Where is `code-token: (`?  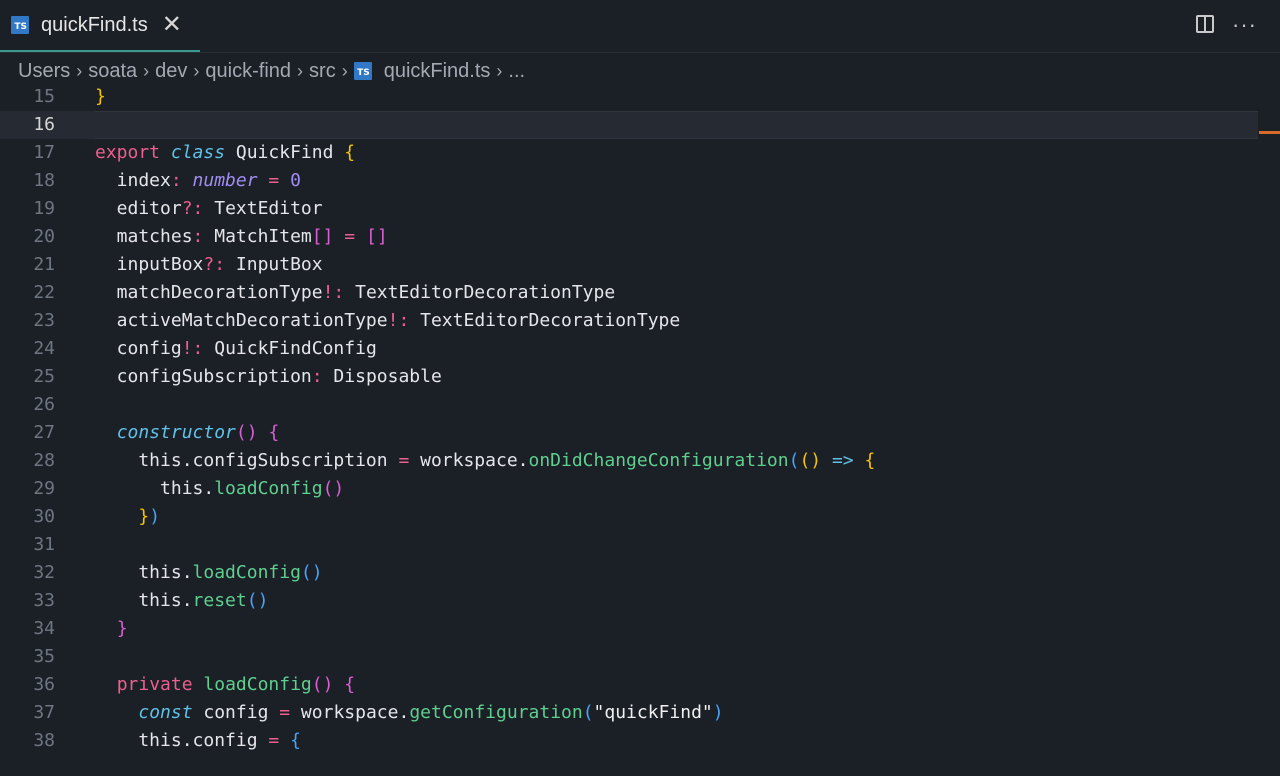 code-token: ( is located at coordinates (588, 712).